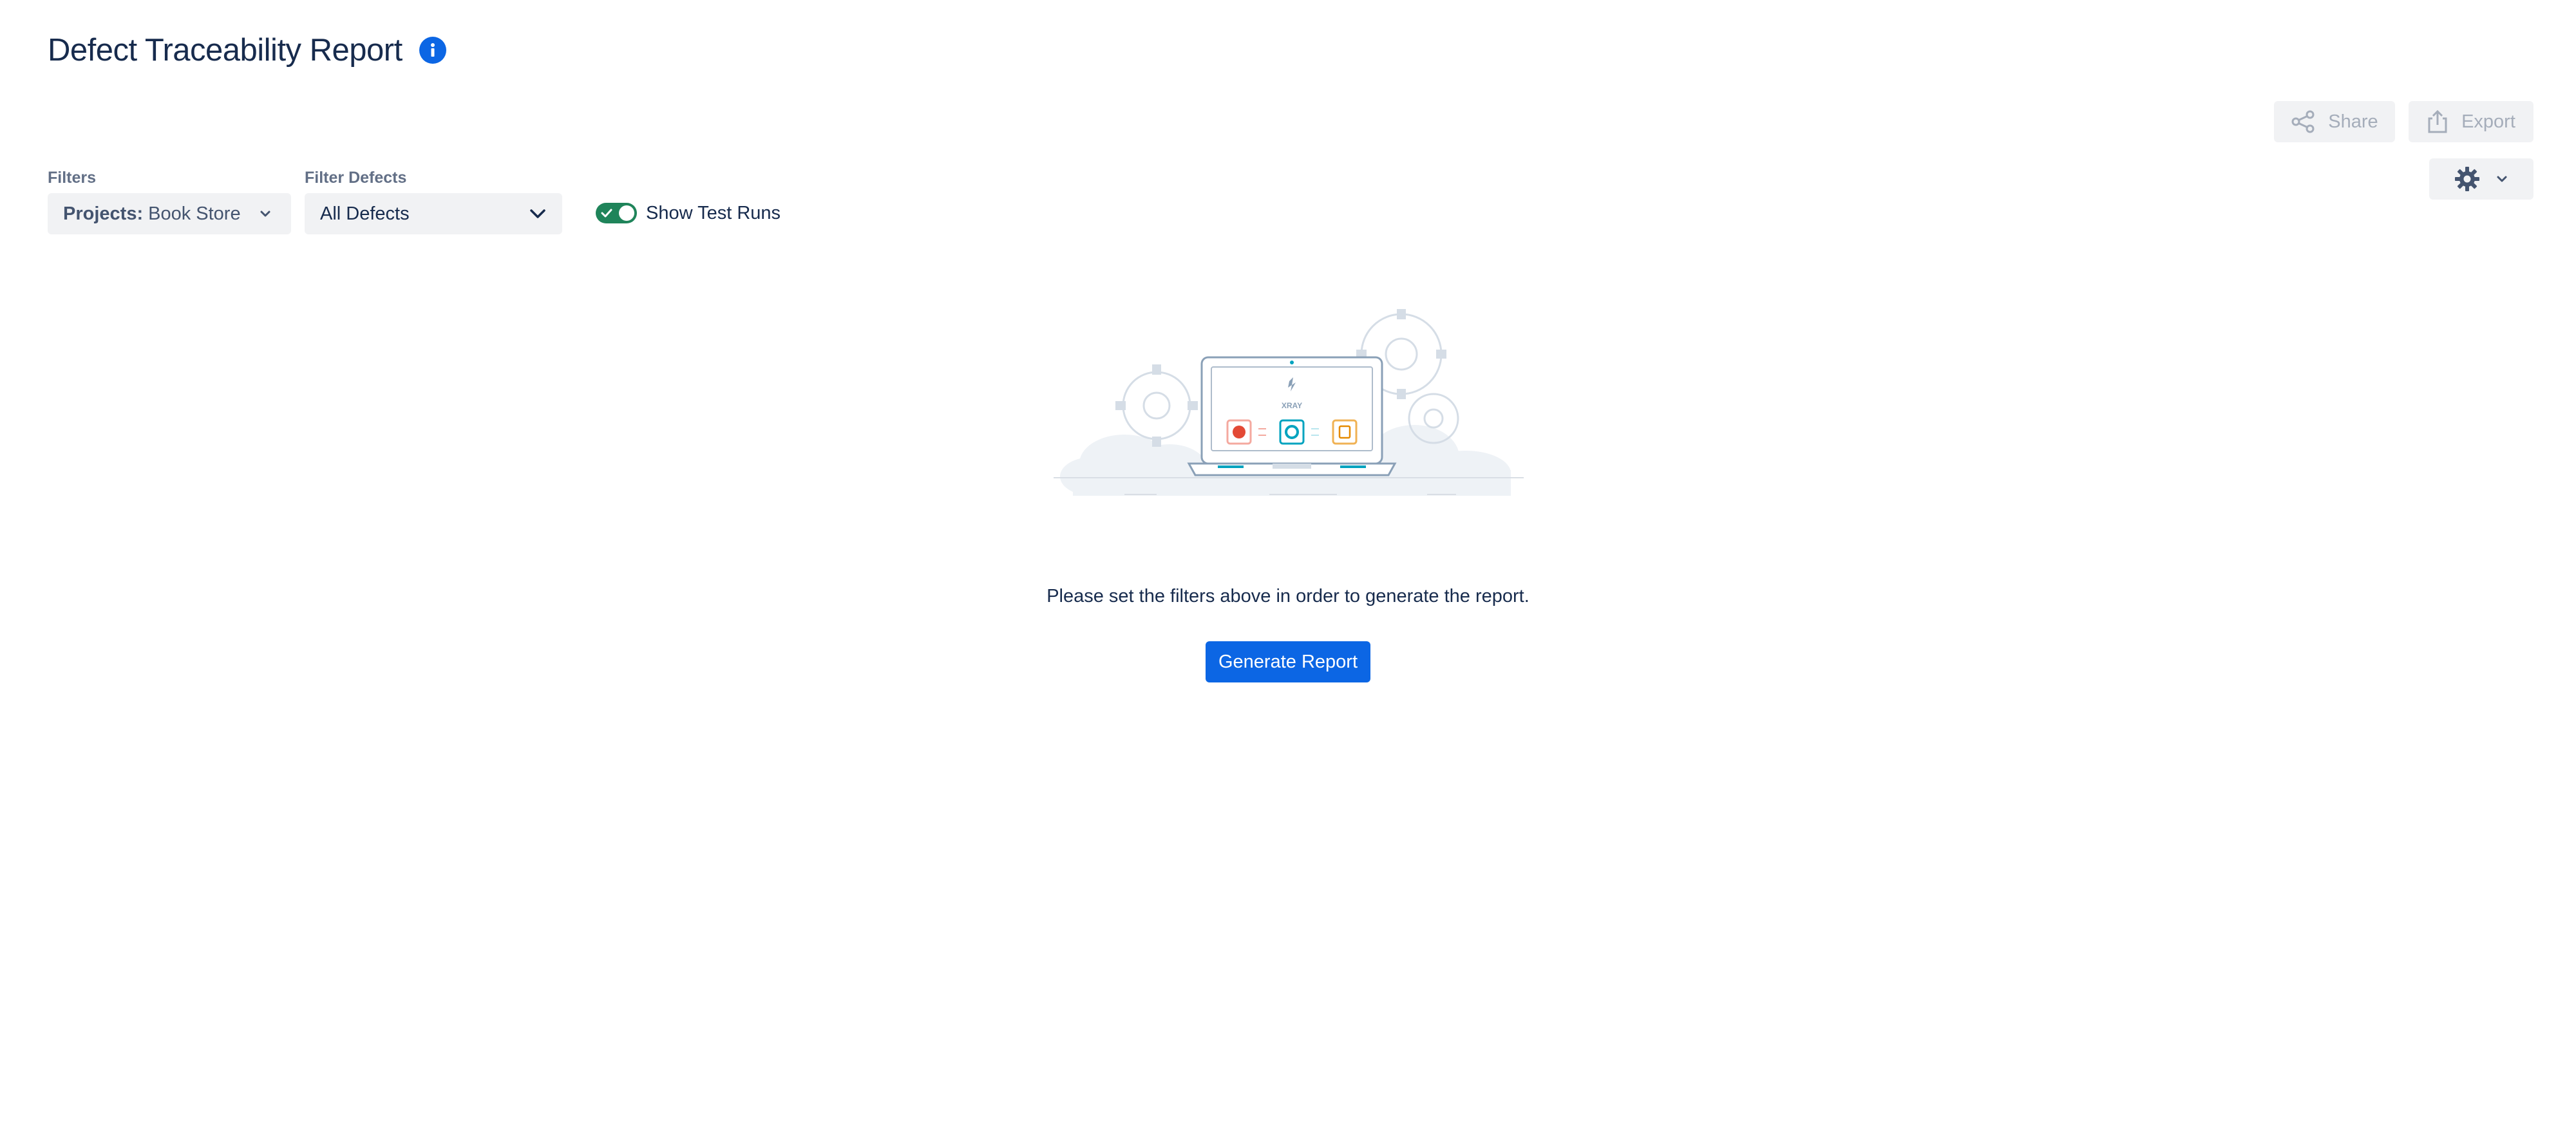  Describe the element at coordinates (2488, 121) in the screenshot. I see `export-label: Export` at that location.